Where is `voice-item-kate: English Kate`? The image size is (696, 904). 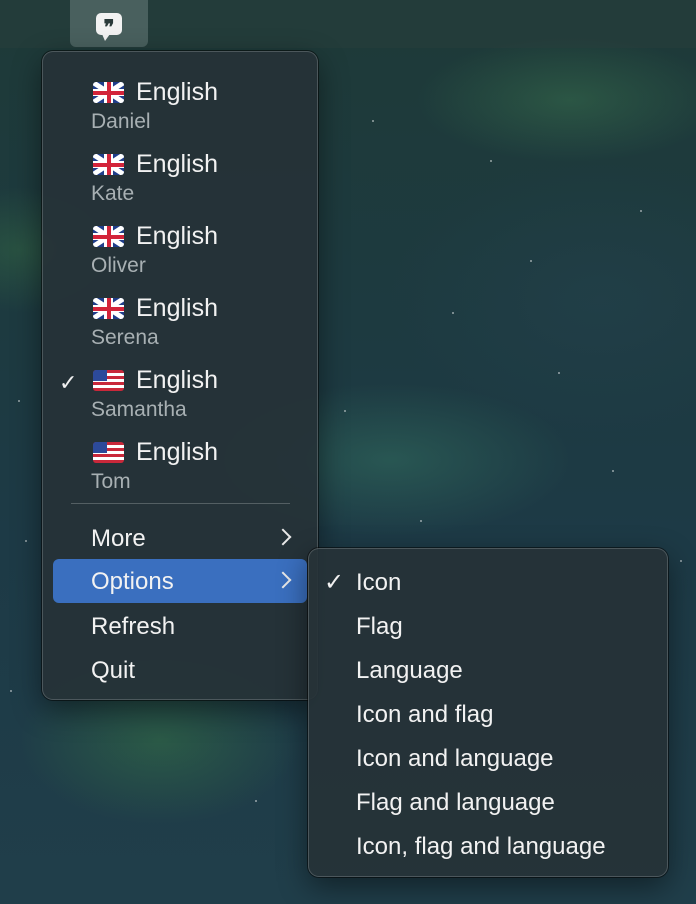
voice-item-kate: English Kate is located at coordinates (180, 170).